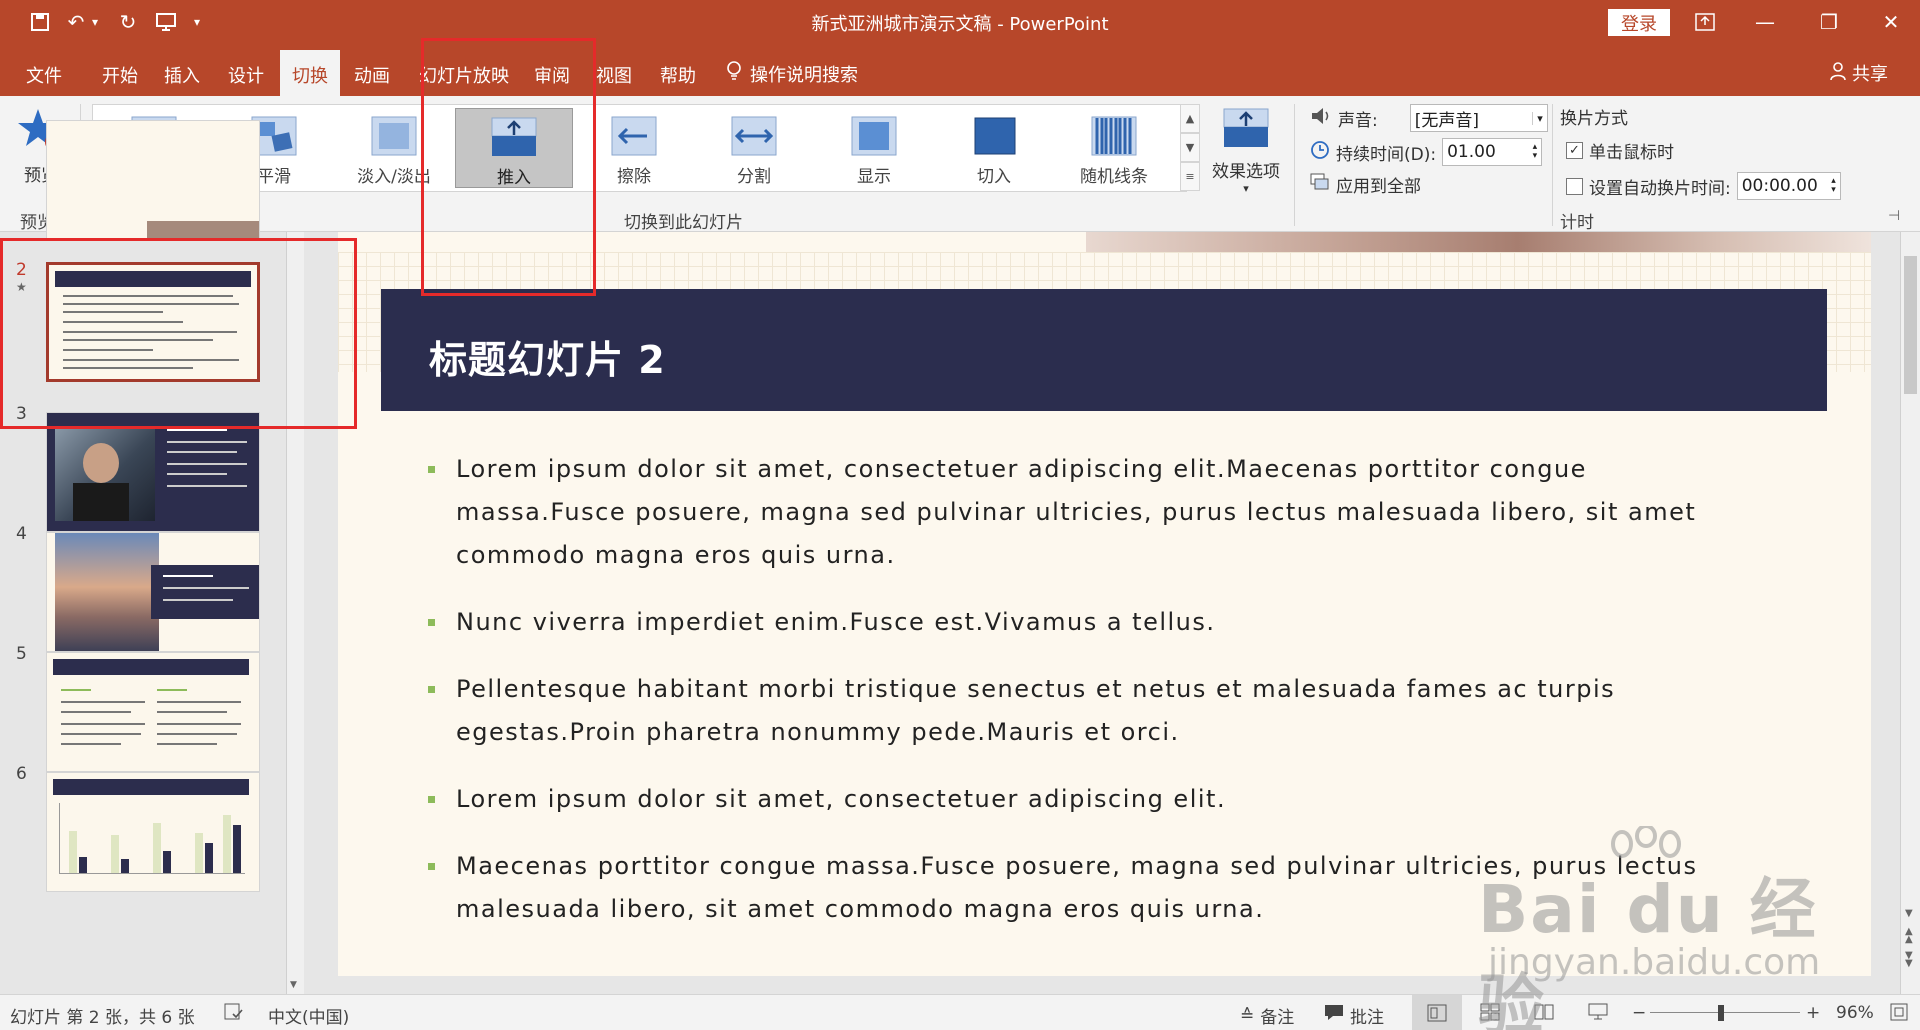 The height and width of the screenshot is (1030, 1920). Describe the element at coordinates (120, 76) in the screenshot. I see `tab-home: 开始` at that location.